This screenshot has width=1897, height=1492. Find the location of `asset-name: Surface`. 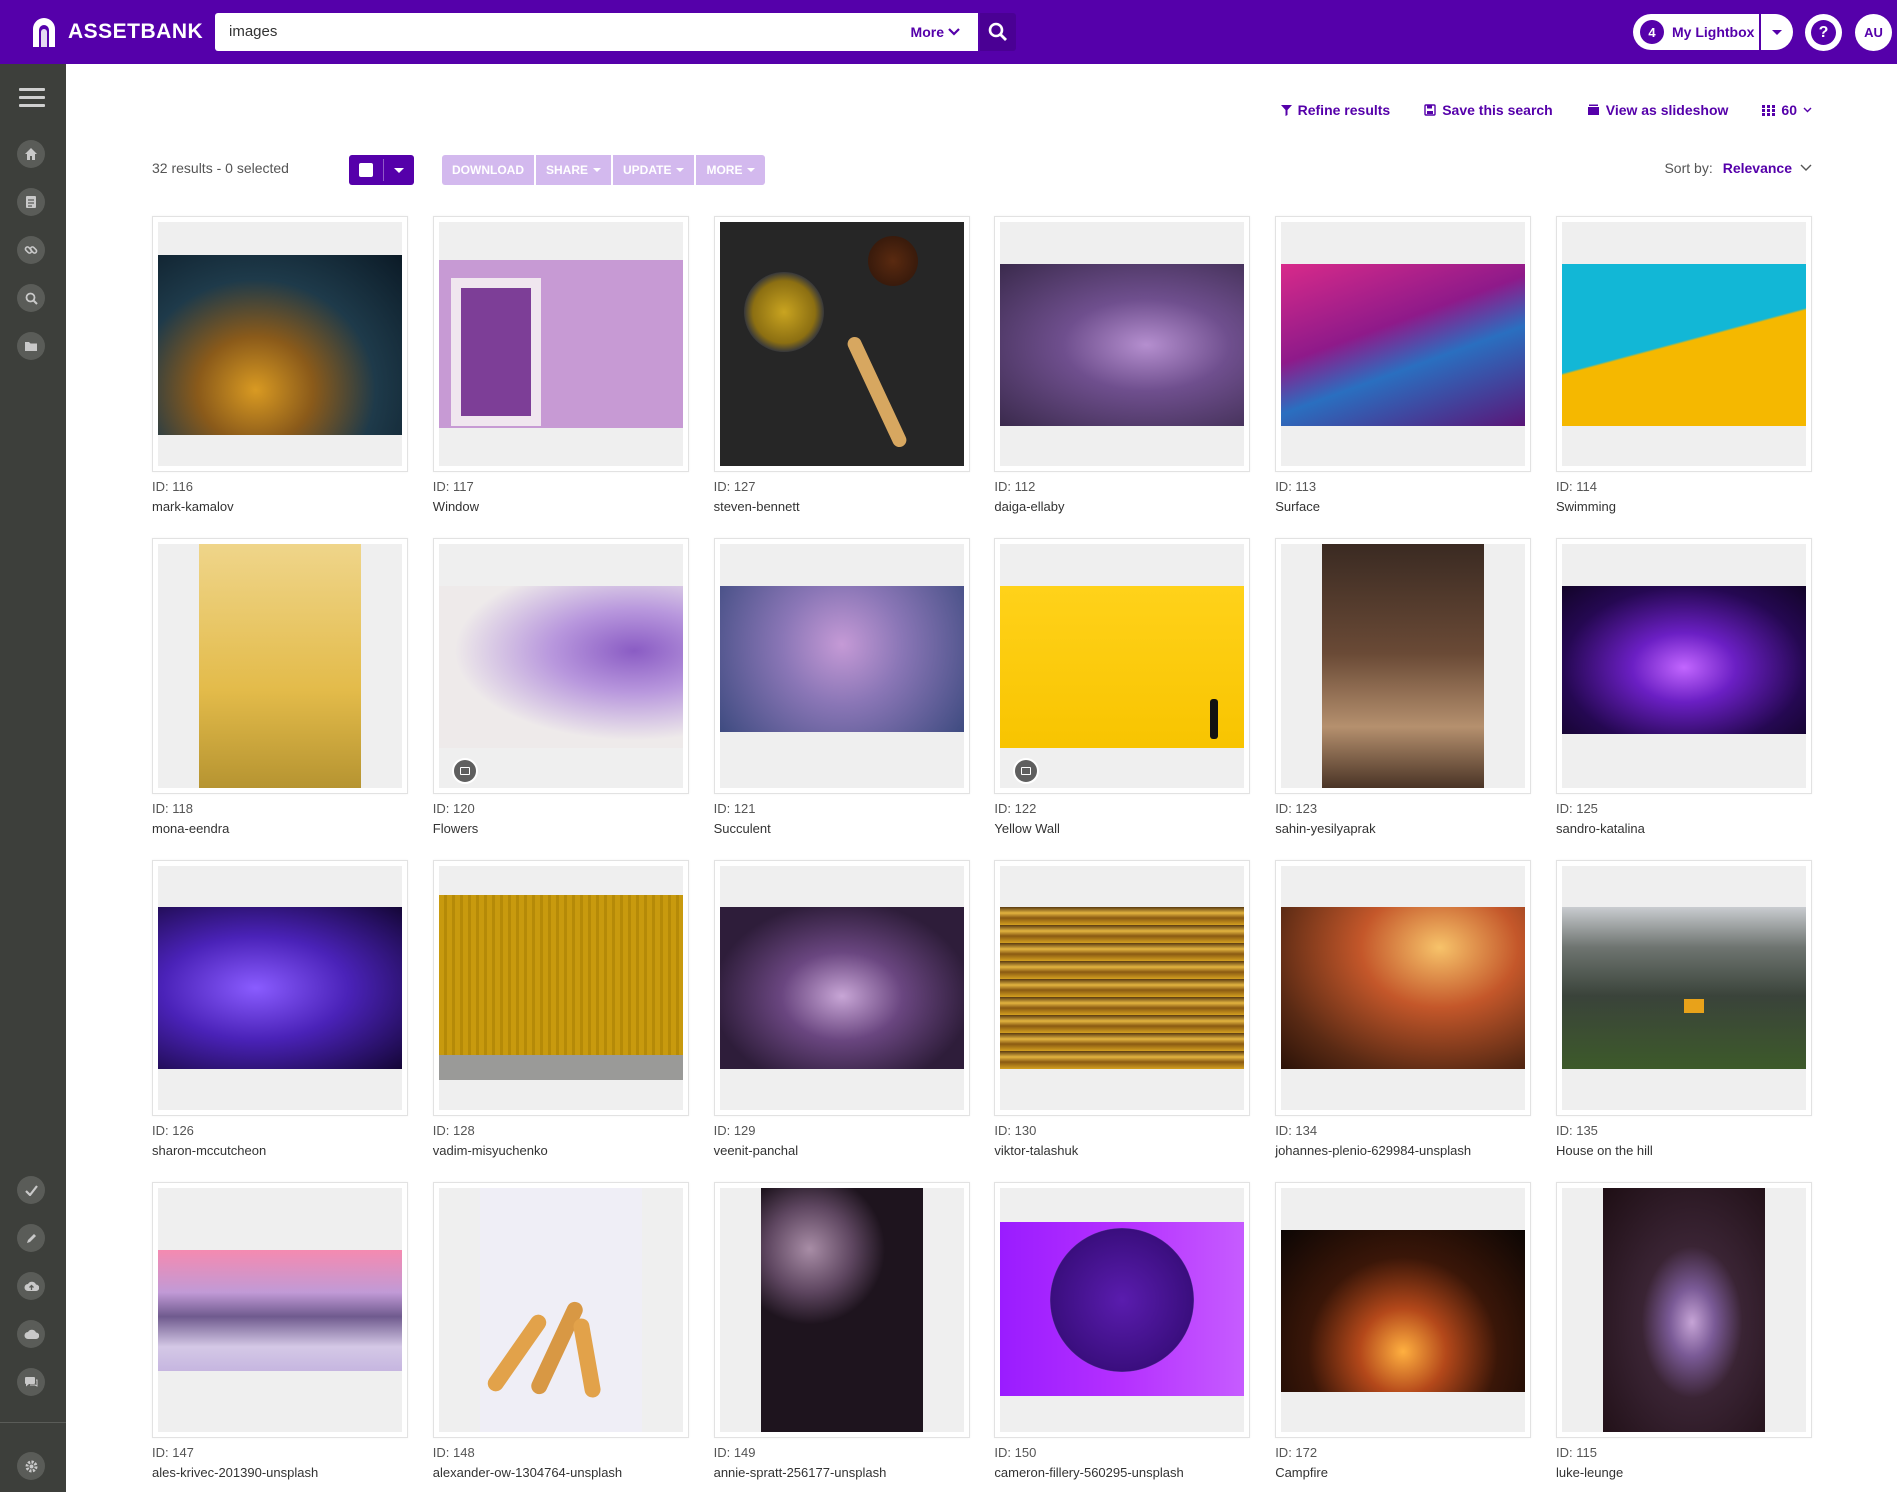

asset-name: Surface is located at coordinates (1403, 506).